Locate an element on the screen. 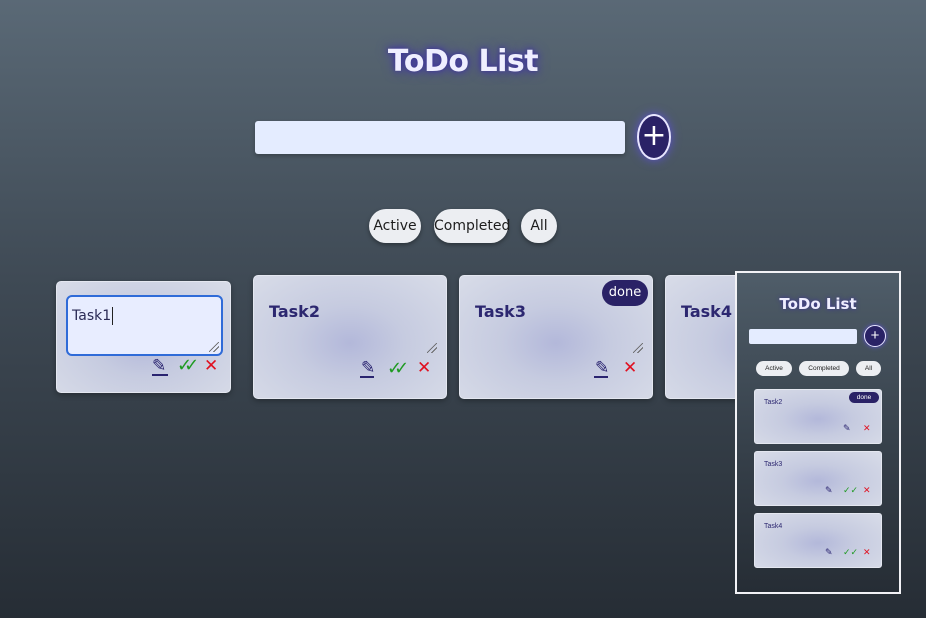  task-card: Task1 ✎ ✓✓ ✕ is located at coordinates (143, 337).